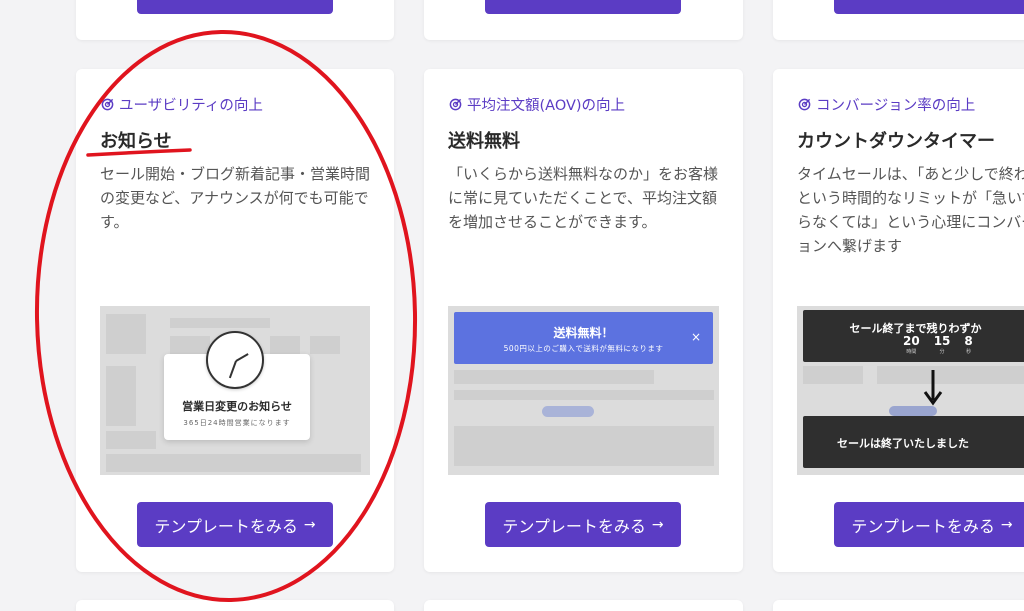 The height and width of the screenshot is (611, 1024). Describe the element at coordinates (235, 198) in the screenshot. I see `card-description: セール開始・ブログ新着記事・営業時間の変更など、アナウンスが何でも可能です。` at that location.